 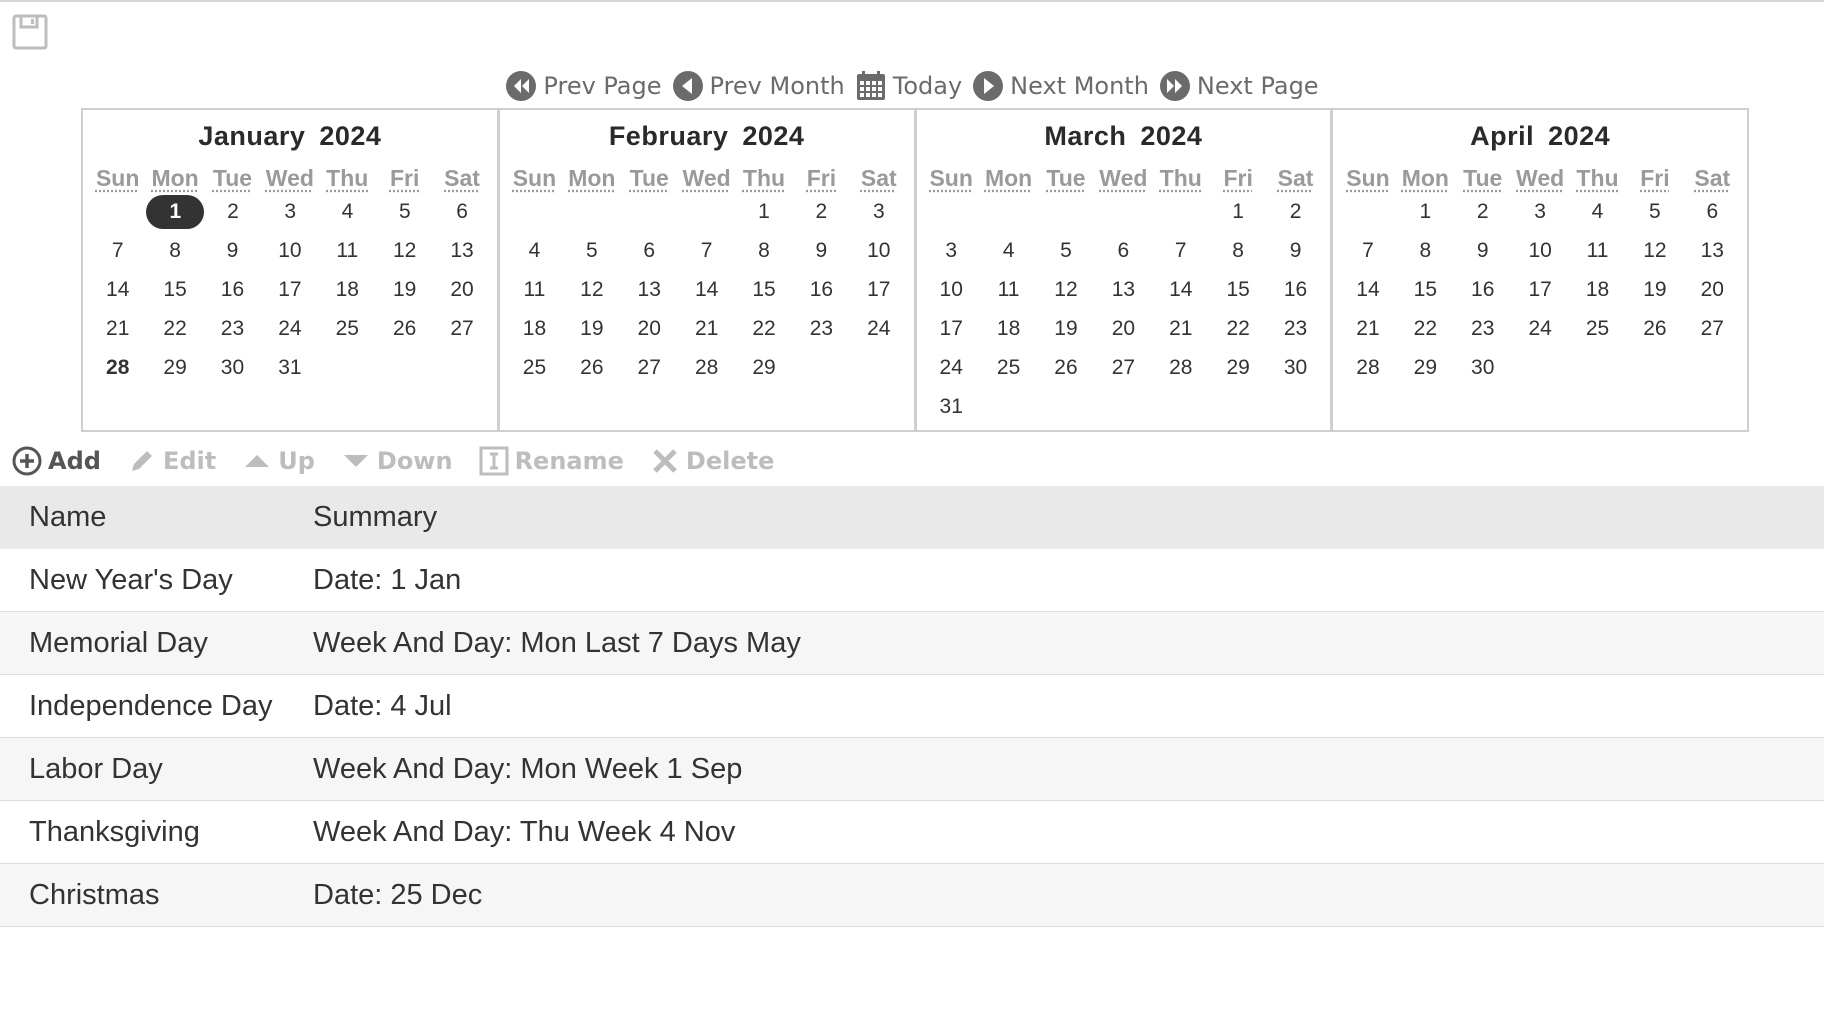 I want to click on column-header-name: Name, so click(x=156, y=517).